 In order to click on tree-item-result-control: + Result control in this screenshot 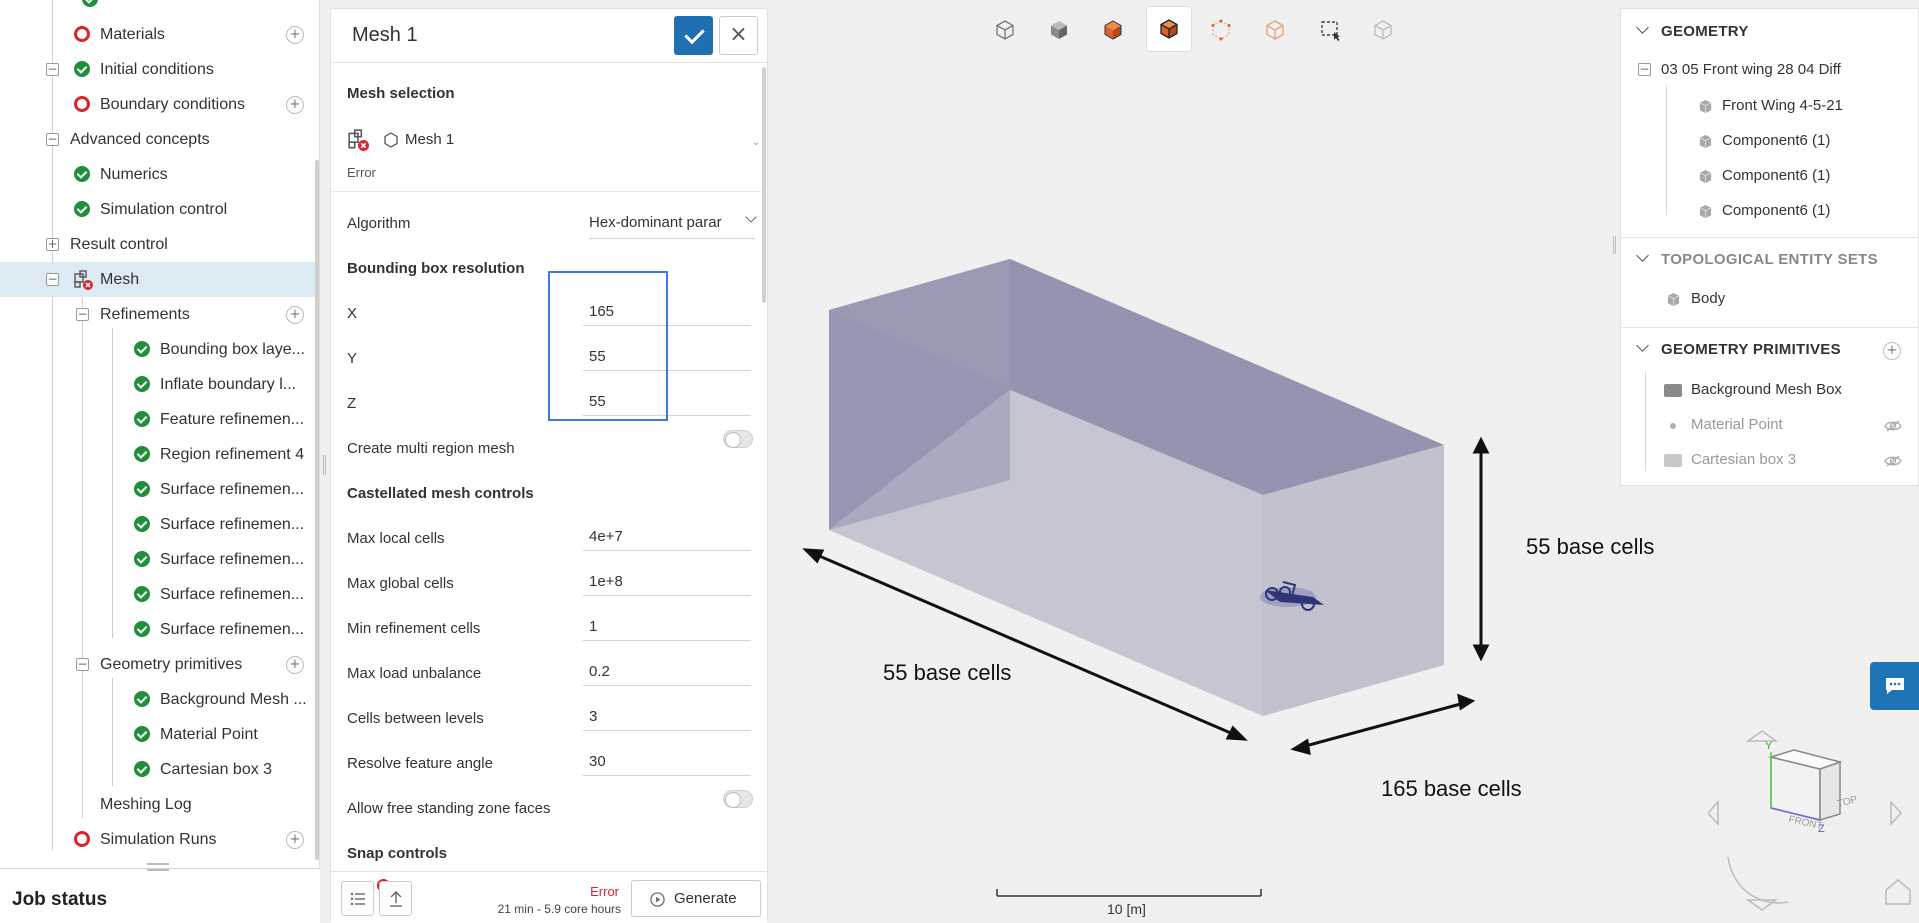, I will do `click(159, 244)`.